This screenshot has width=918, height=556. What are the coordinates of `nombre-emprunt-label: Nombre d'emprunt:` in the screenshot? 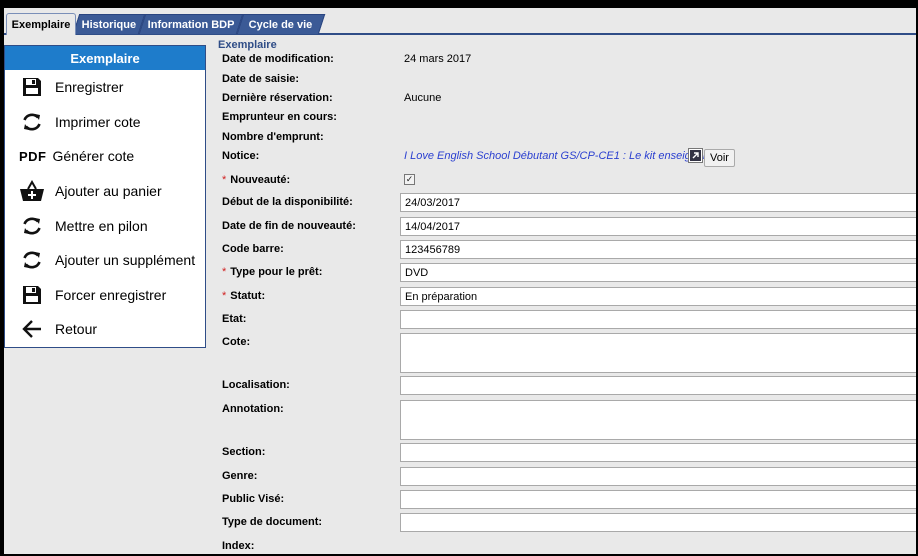 It's located at (273, 137).